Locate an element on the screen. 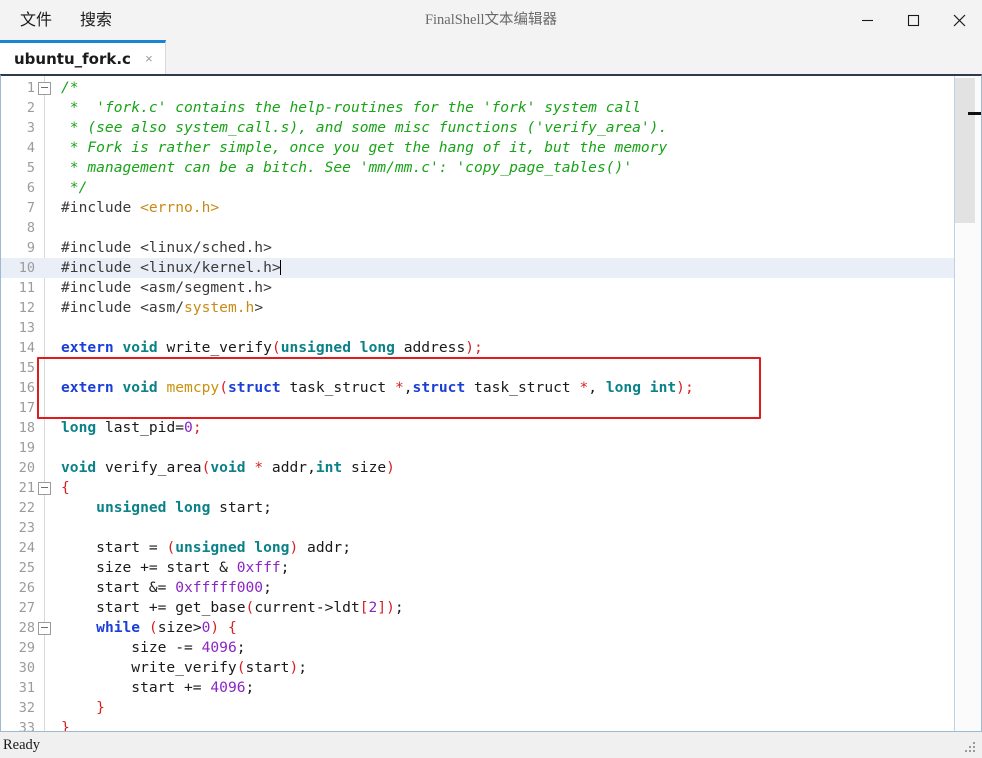  code-line: 30 write_verify(start); is located at coordinates (491, 668).